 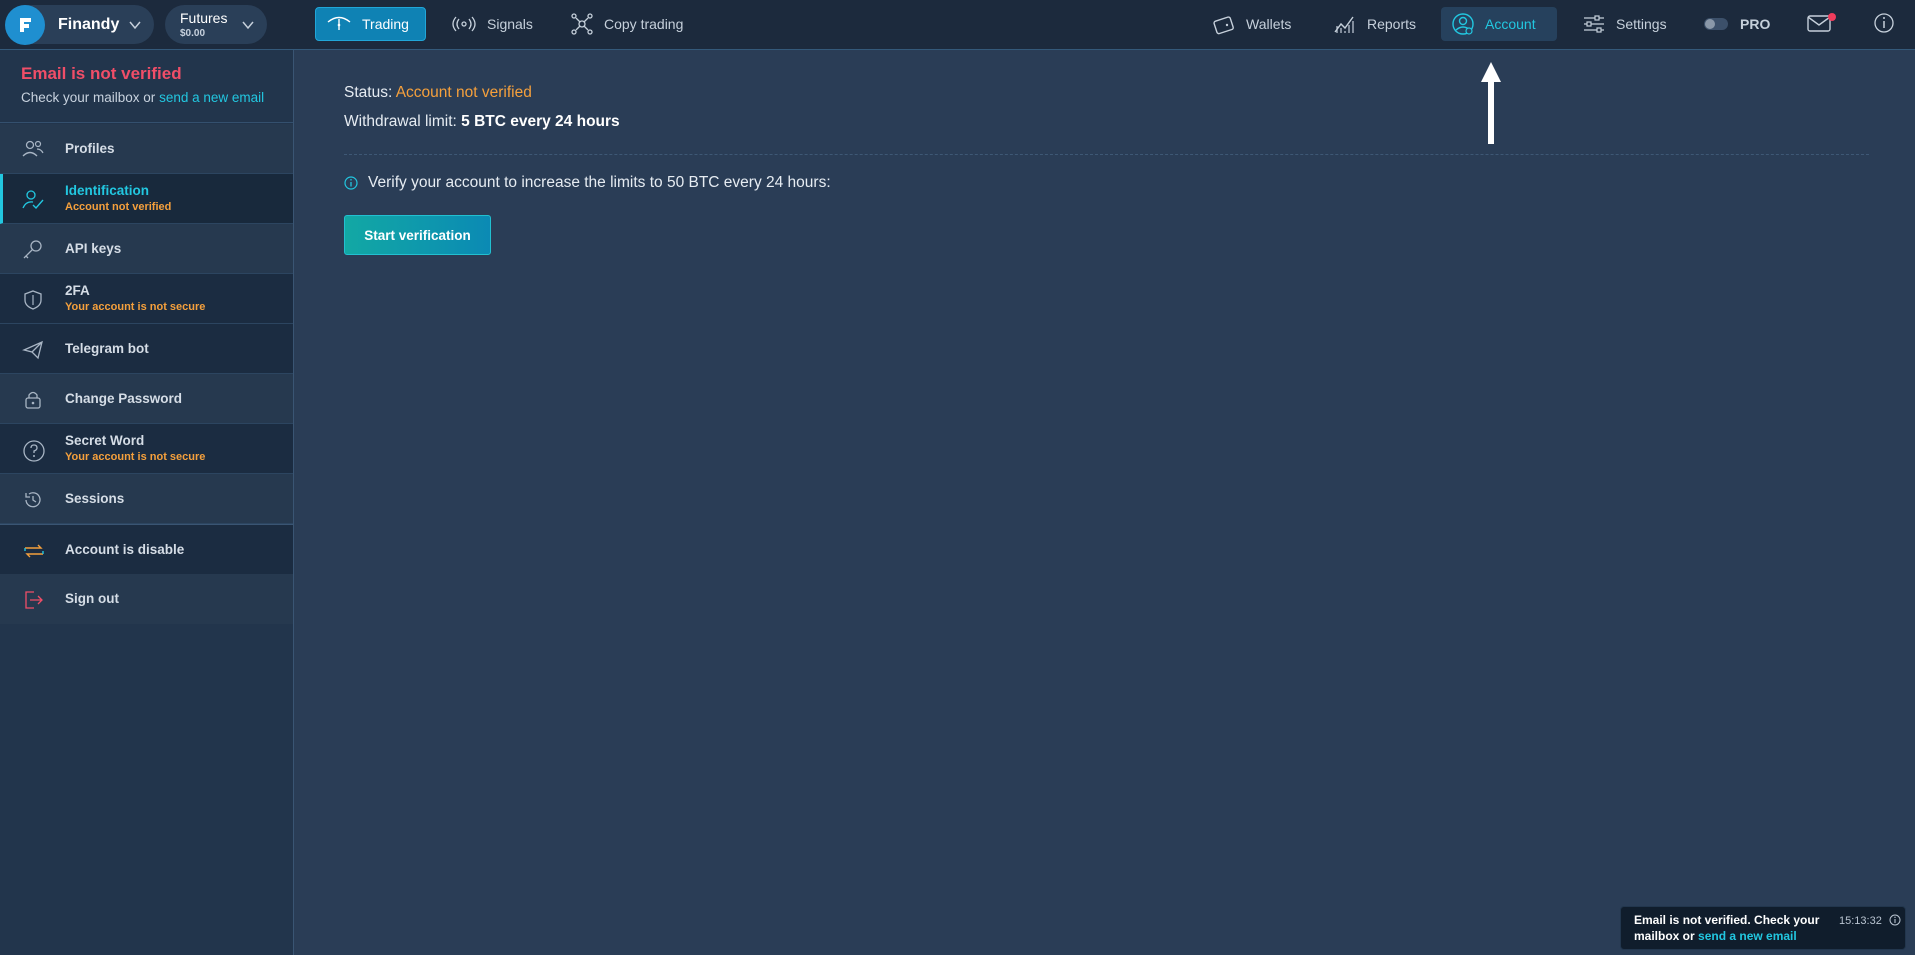 What do you see at coordinates (1594, 24) in the screenshot?
I see `settings-sliders-icon` at bounding box center [1594, 24].